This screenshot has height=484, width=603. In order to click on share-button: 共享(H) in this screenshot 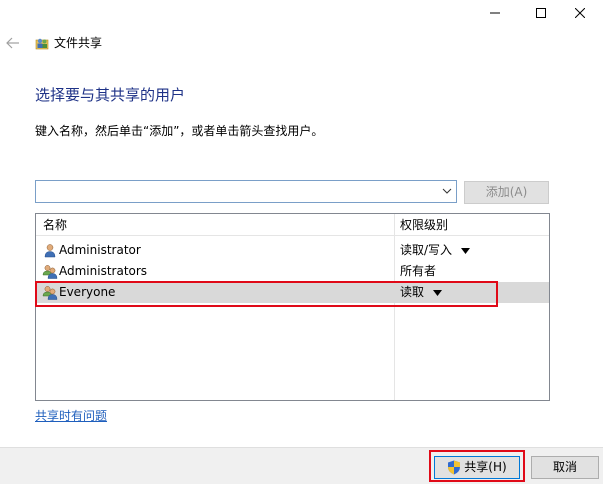, I will do `click(477, 467)`.